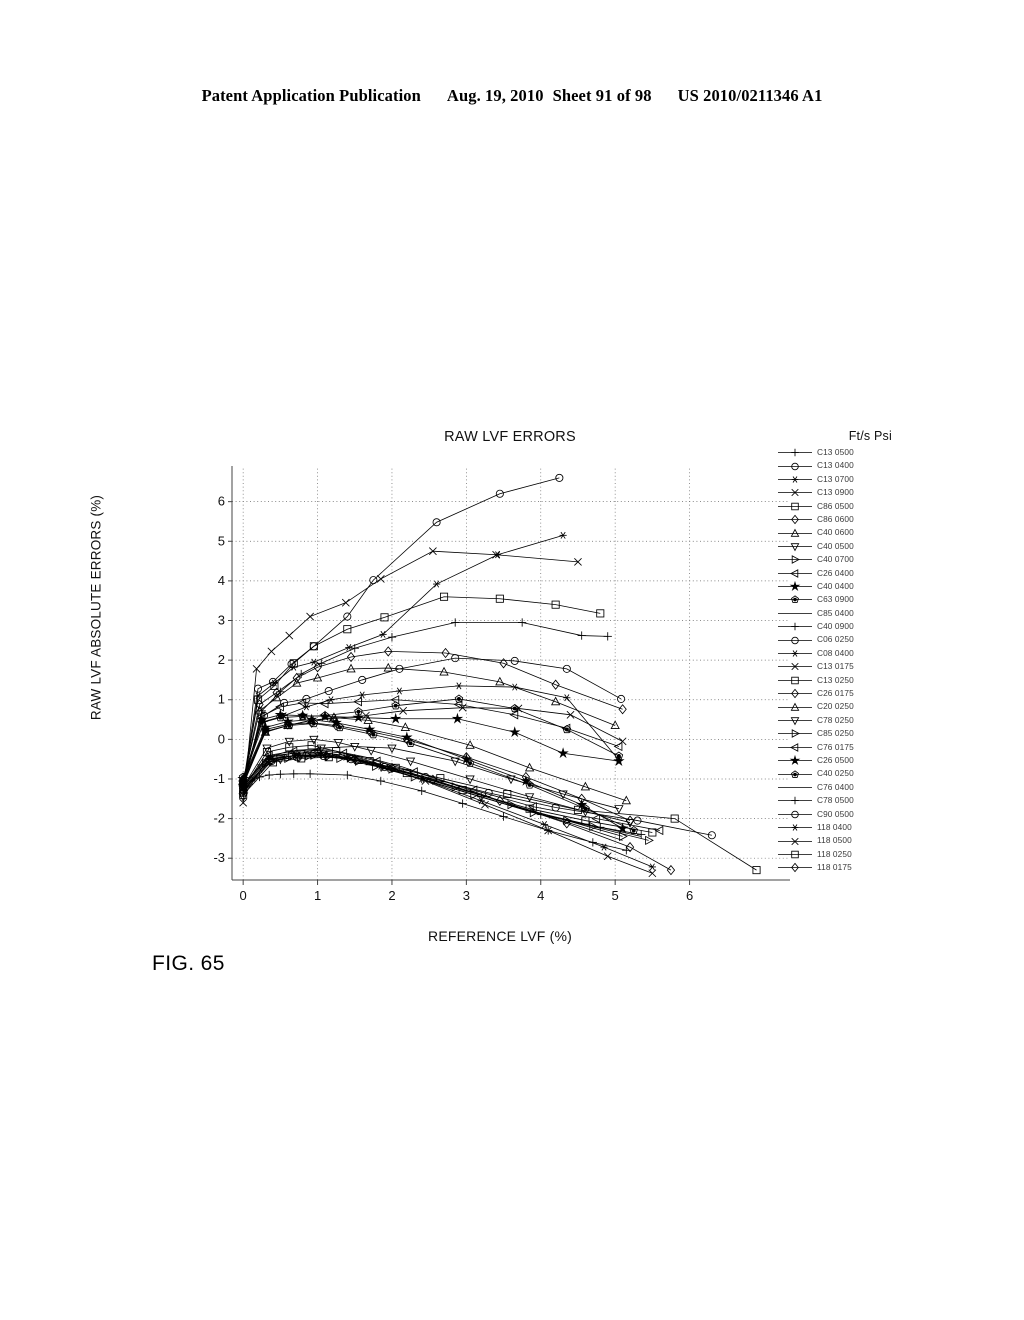  I want to click on figure-caption: FIG. 65, so click(188, 963).